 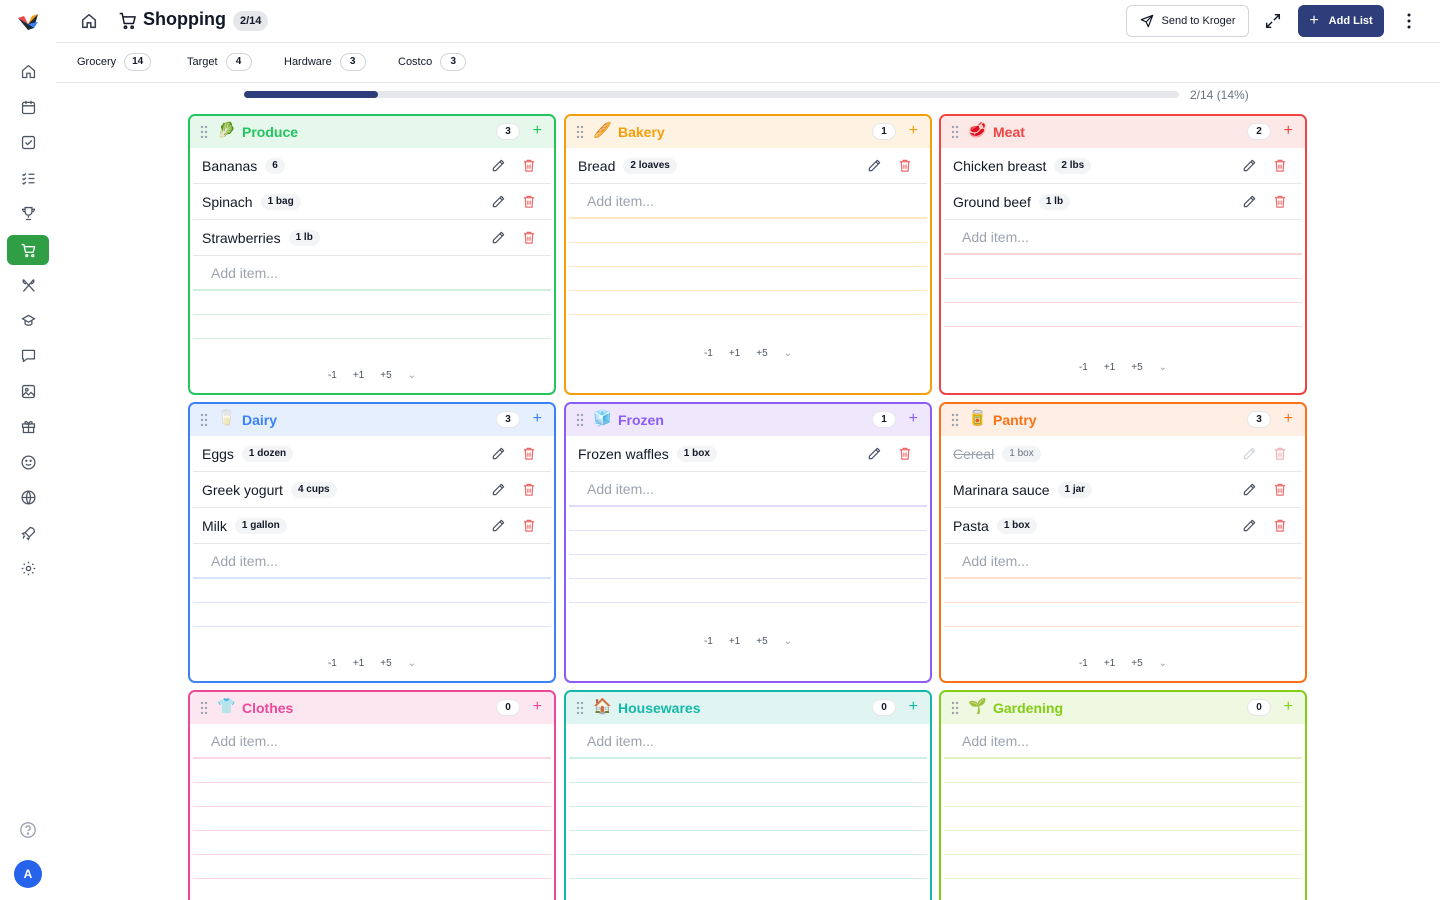 What do you see at coordinates (623, 454) in the screenshot?
I see `item-name: Frozen waffles` at bounding box center [623, 454].